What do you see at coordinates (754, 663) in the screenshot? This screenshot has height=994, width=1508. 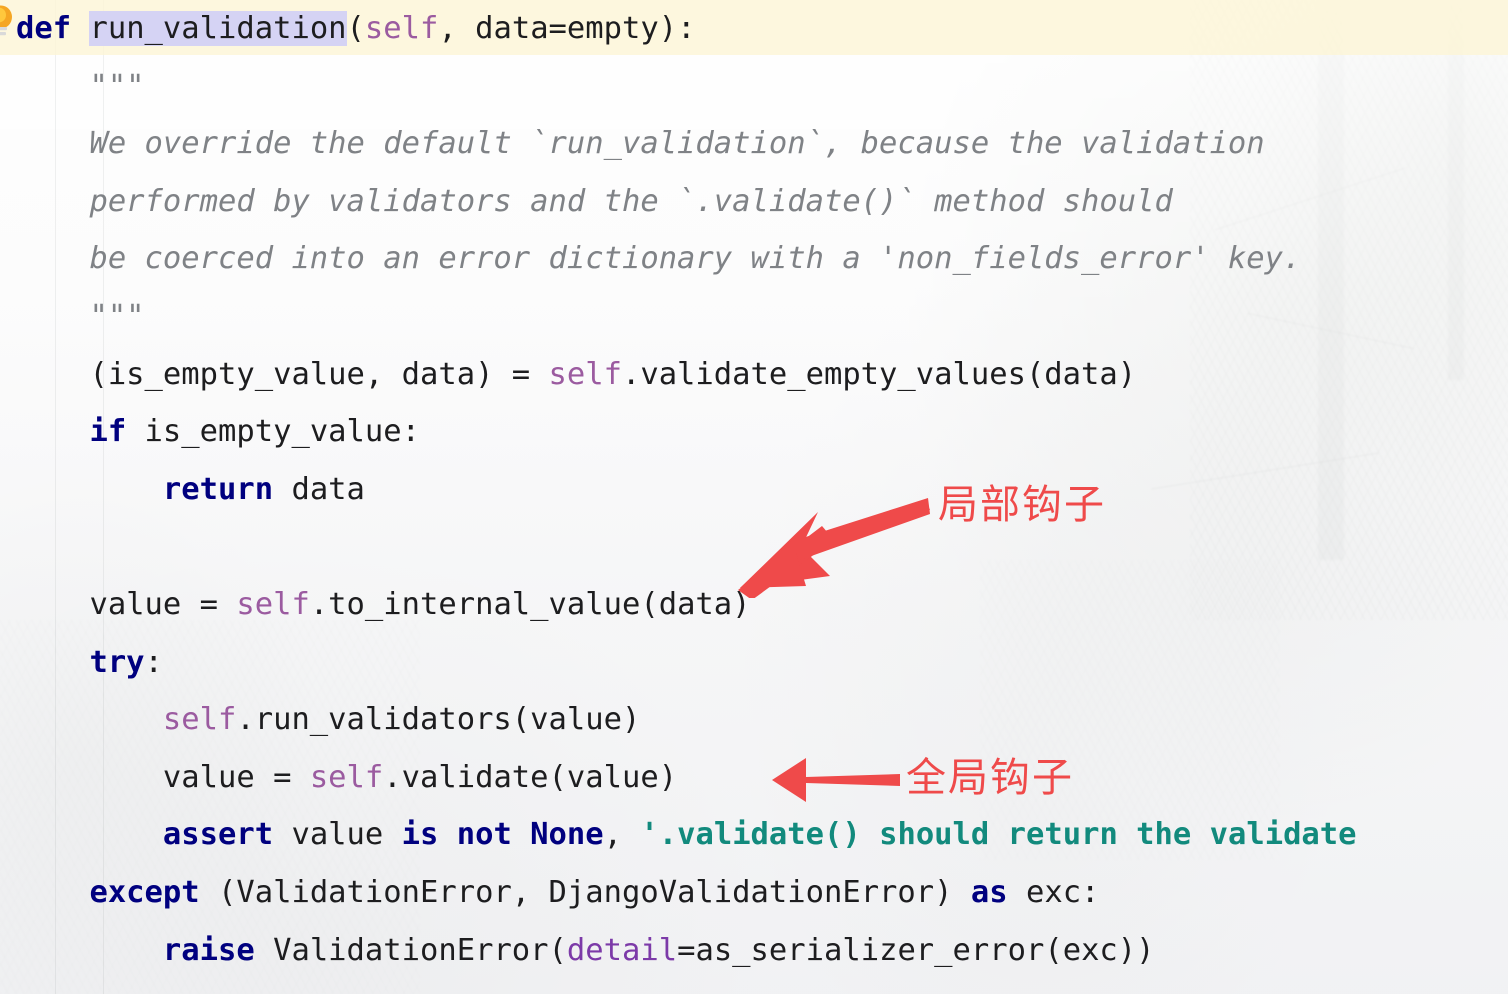 I see `code-line-try: try:` at bounding box center [754, 663].